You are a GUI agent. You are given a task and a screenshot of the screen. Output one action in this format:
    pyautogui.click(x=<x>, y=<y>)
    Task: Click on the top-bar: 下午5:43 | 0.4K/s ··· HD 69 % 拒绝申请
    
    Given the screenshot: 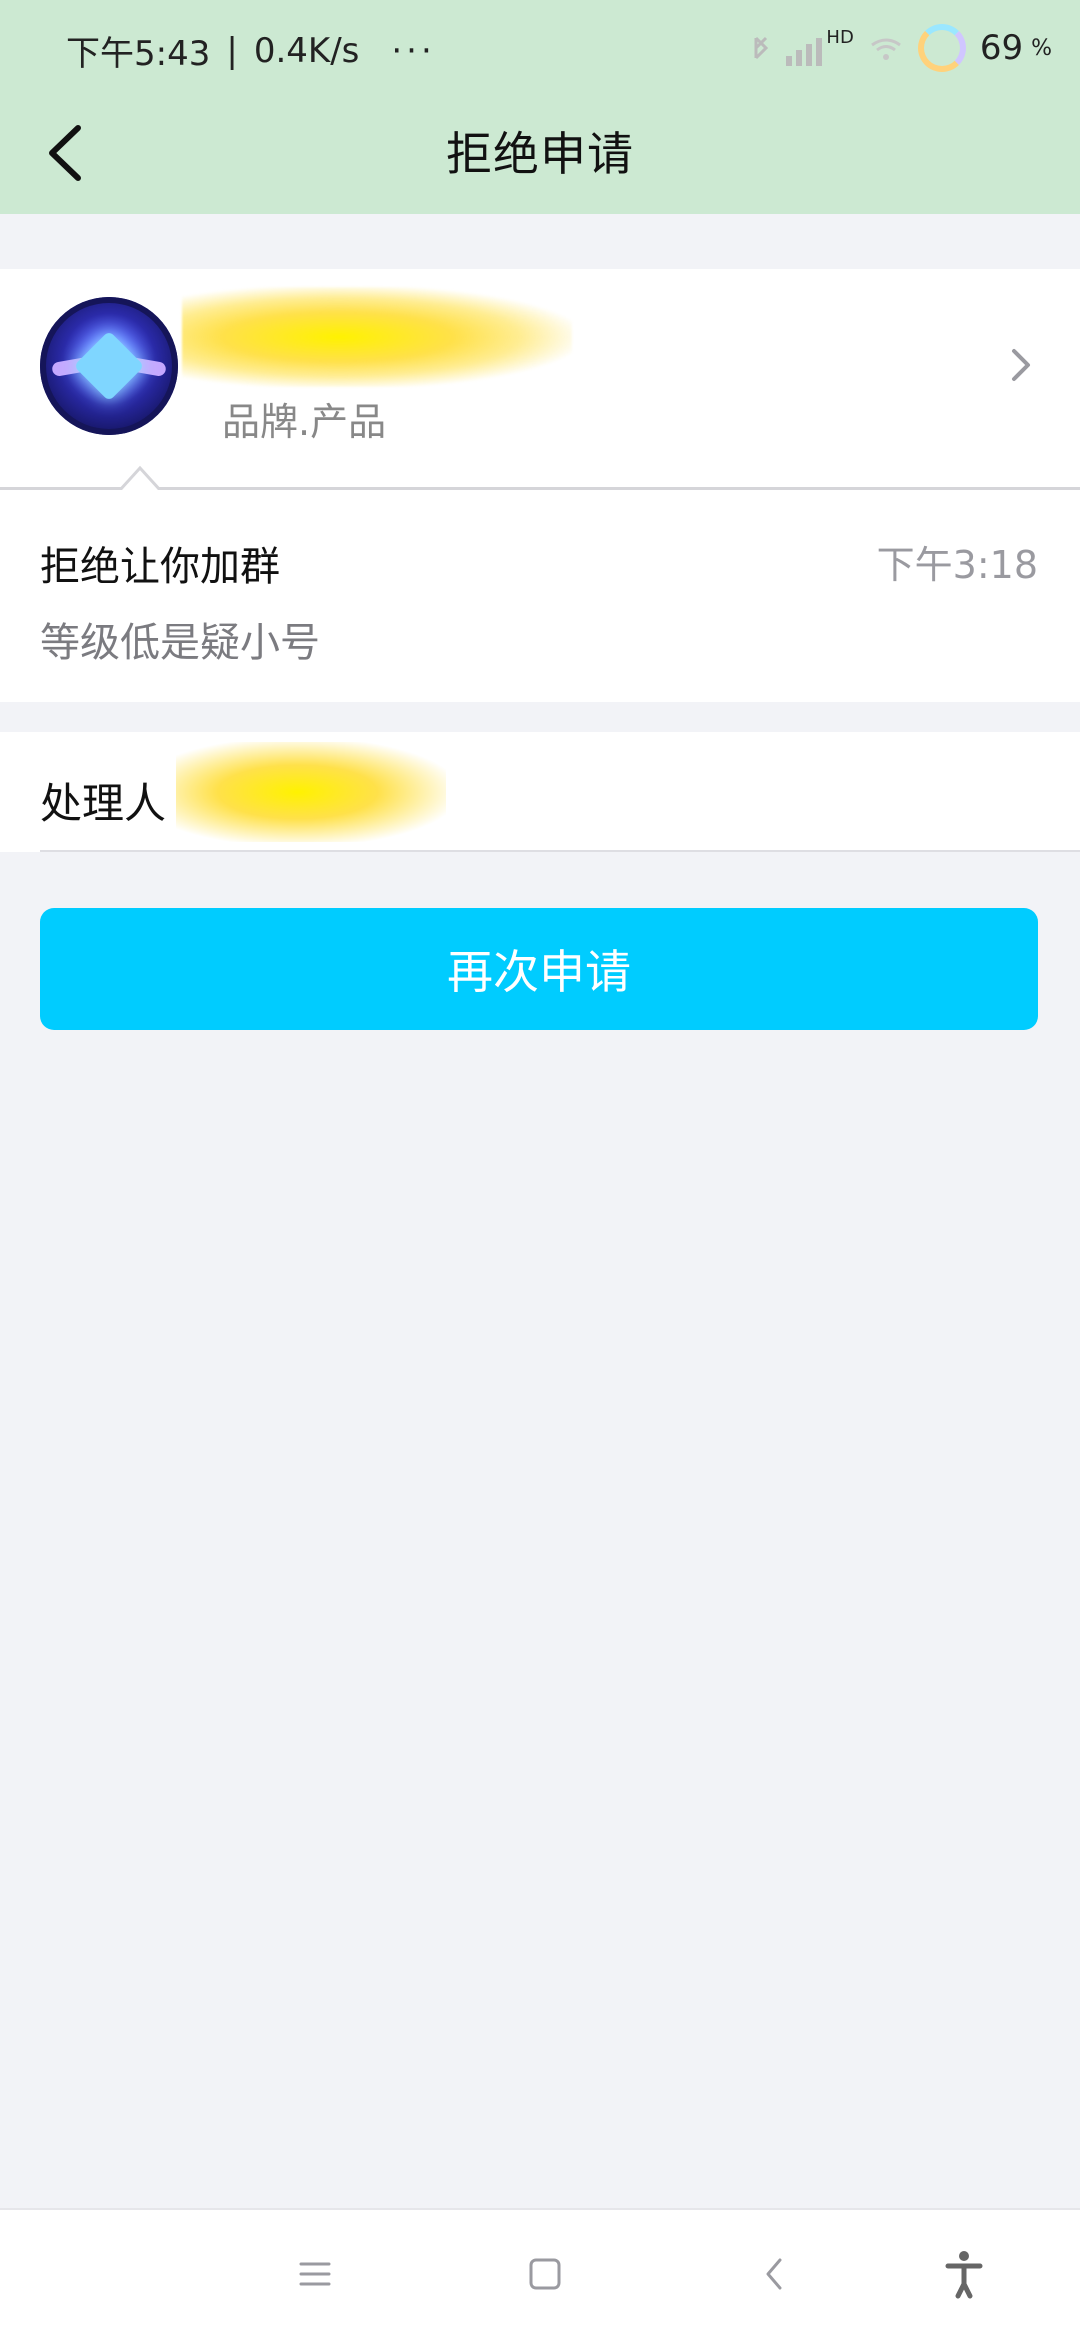 What is the action you would take?
    pyautogui.click(x=540, y=107)
    